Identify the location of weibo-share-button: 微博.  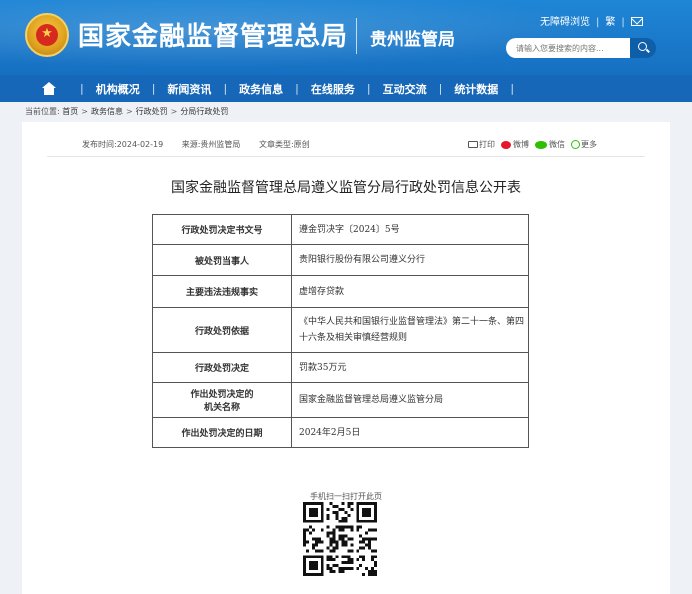
(515, 144).